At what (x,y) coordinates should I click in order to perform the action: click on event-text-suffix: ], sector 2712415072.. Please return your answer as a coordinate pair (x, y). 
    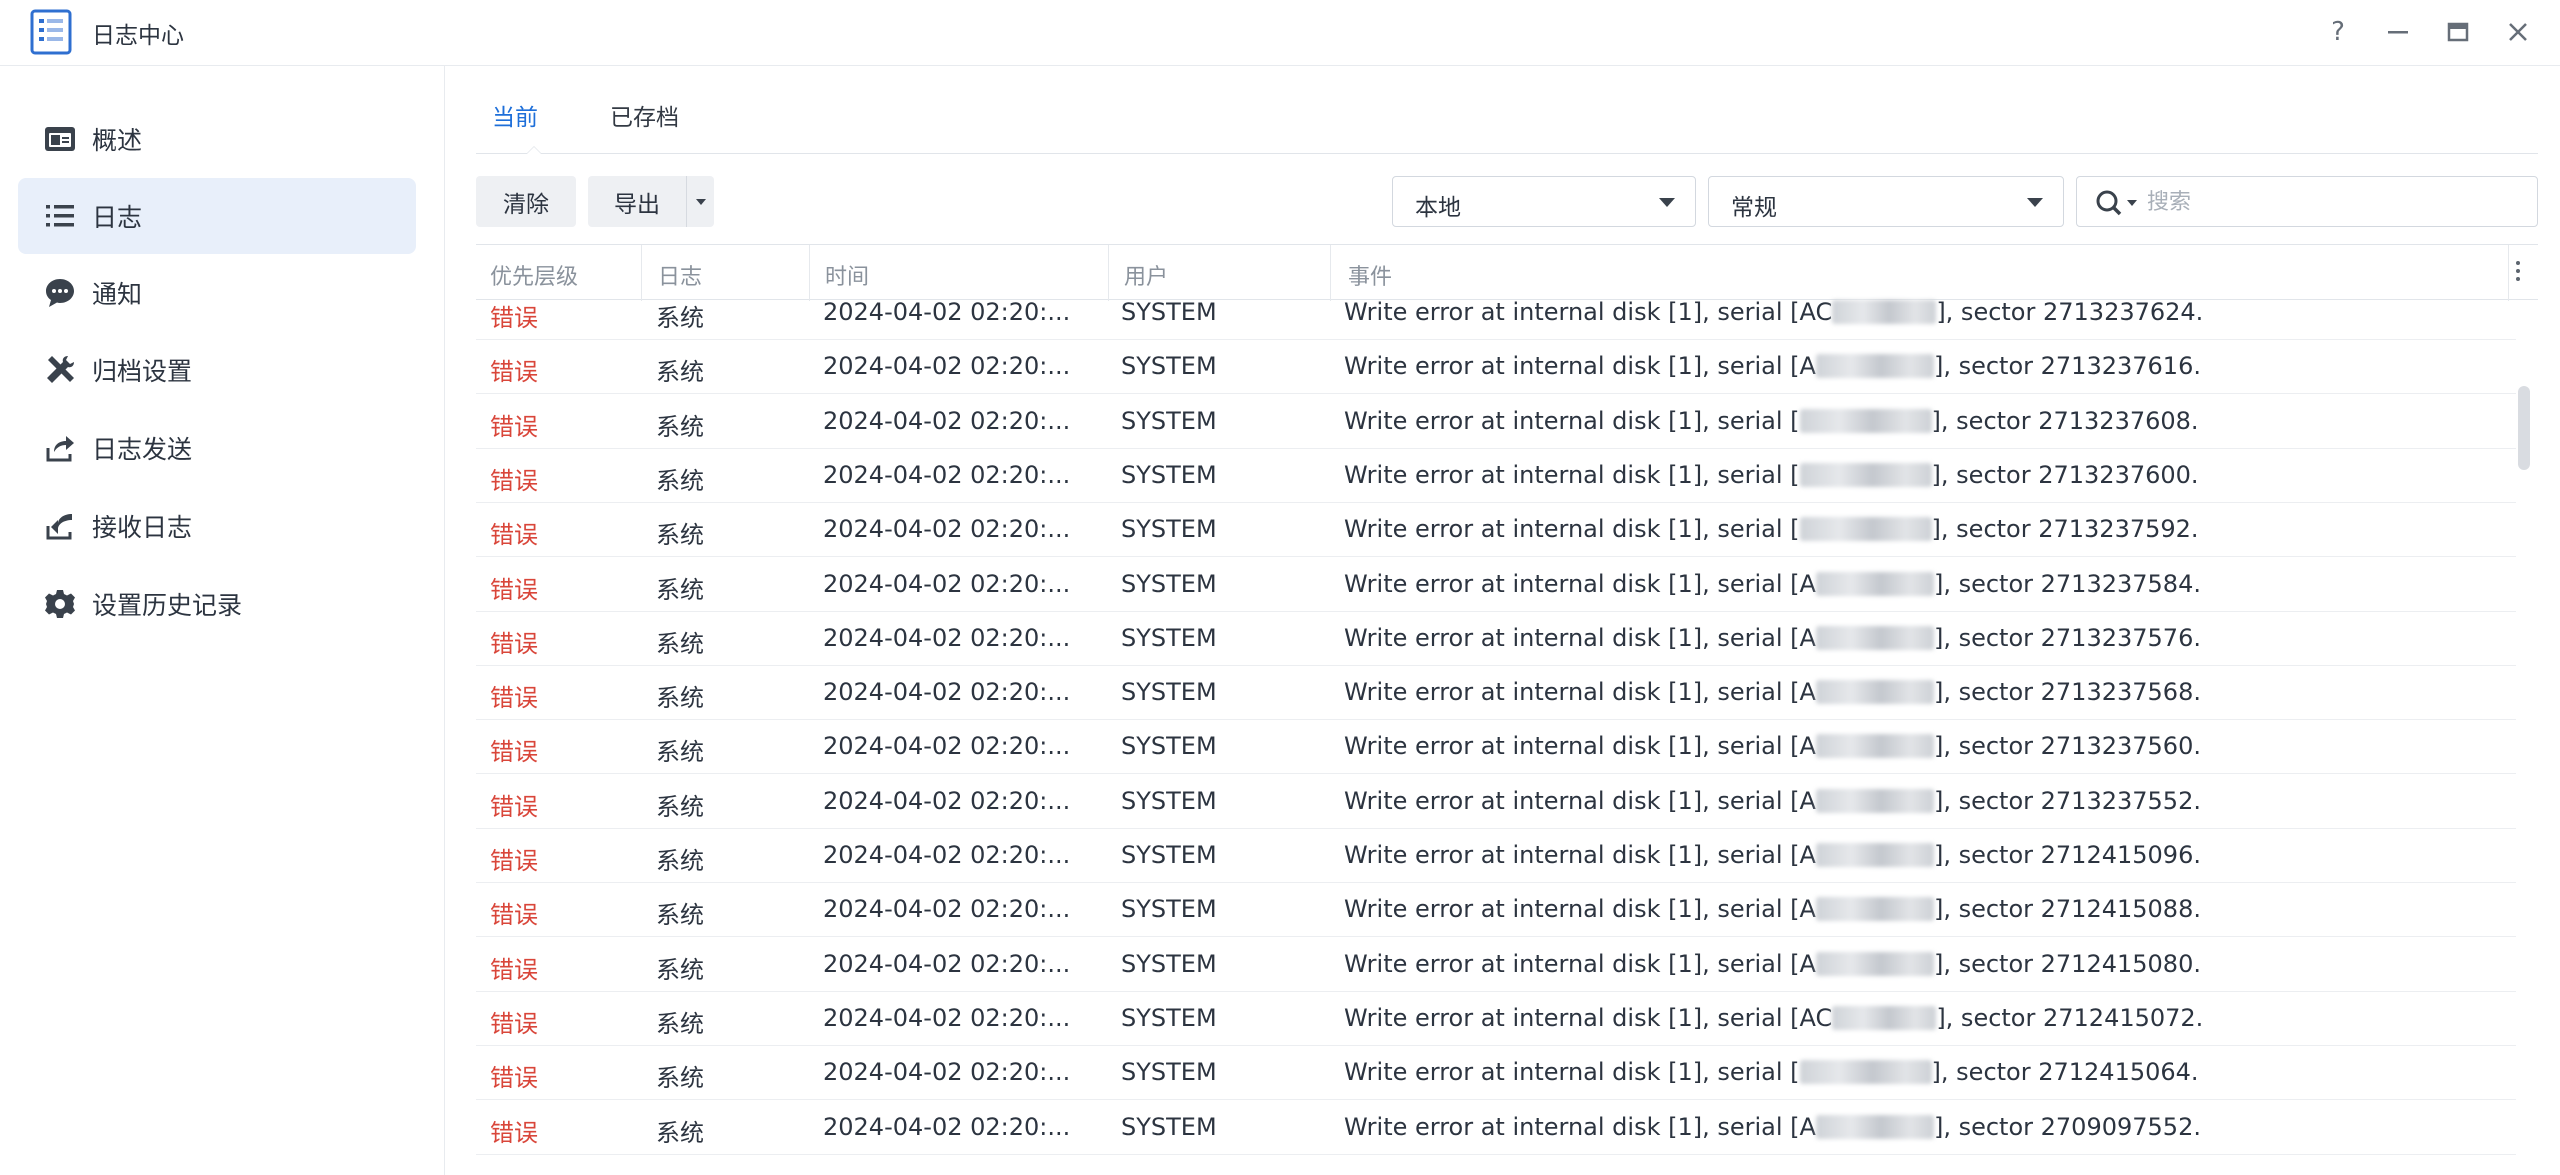
    Looking at the image, I should click on (2070, 1017).